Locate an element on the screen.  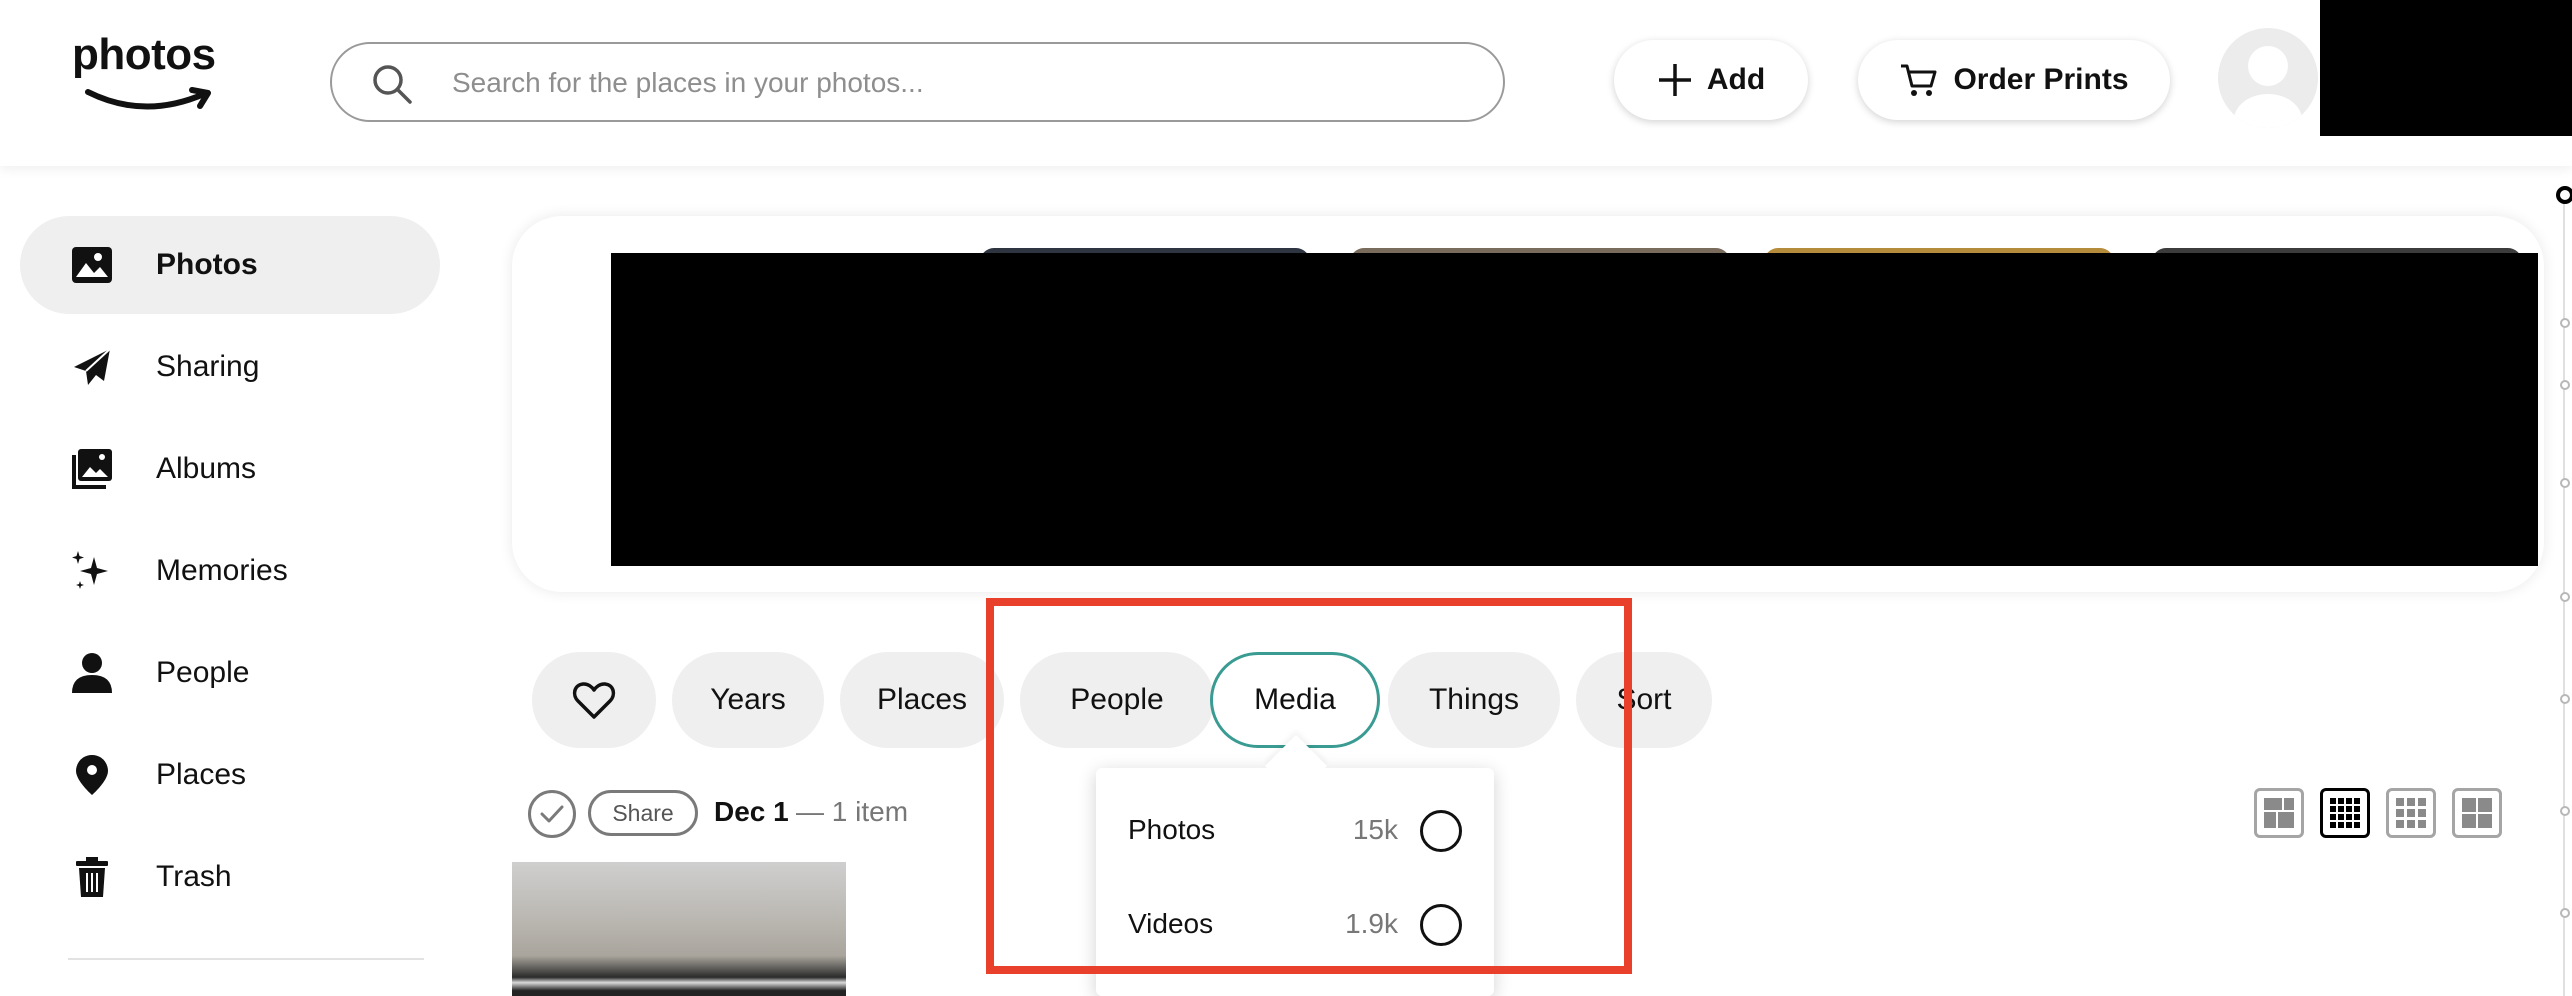
scrubber-handle is located at coordinates (2564, 195).